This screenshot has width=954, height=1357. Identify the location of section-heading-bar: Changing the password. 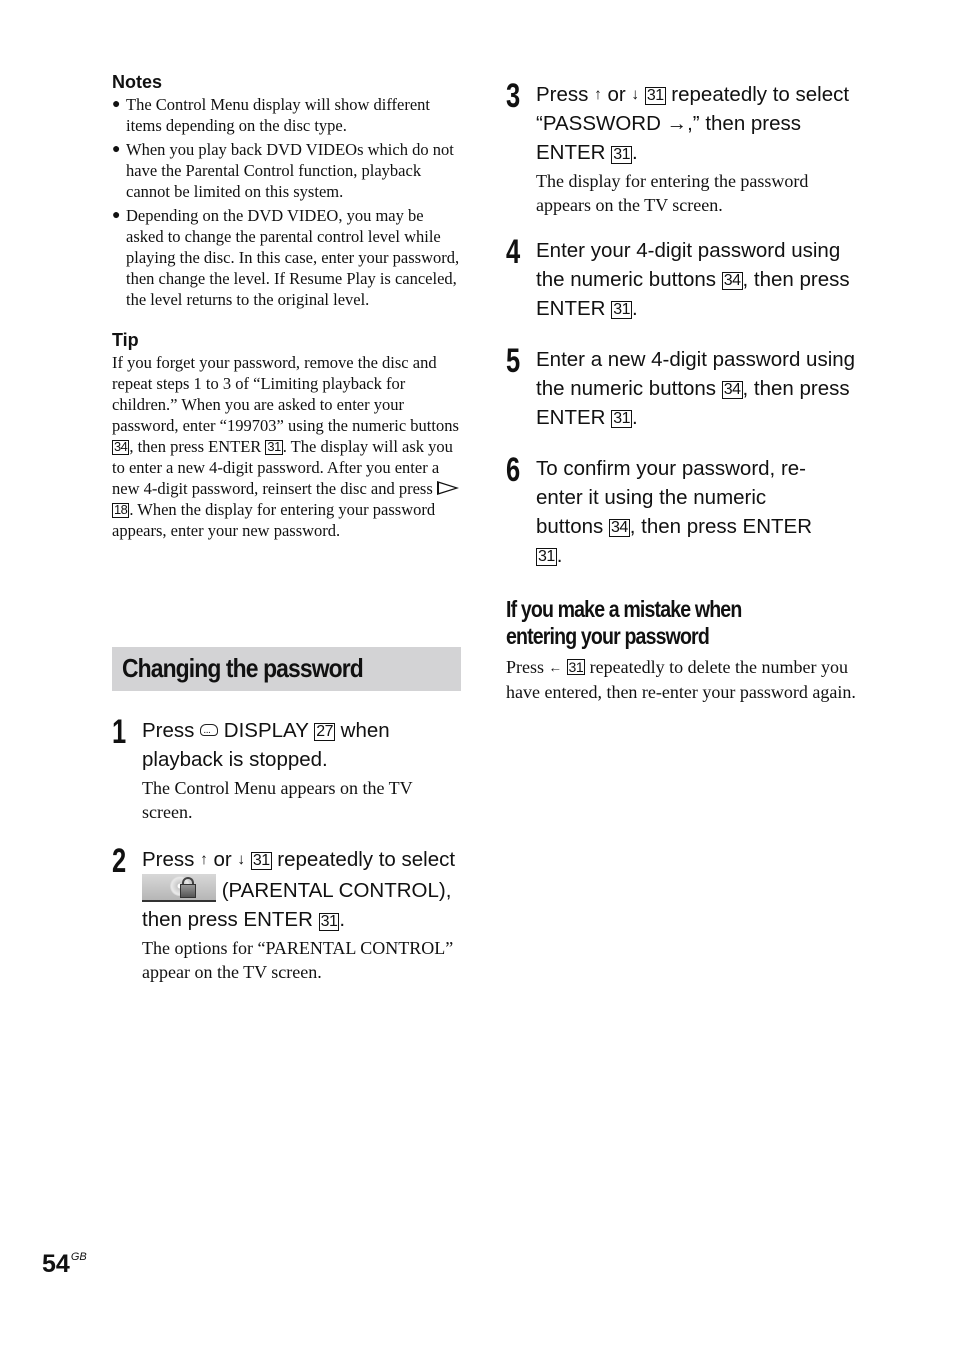
(286, 669).